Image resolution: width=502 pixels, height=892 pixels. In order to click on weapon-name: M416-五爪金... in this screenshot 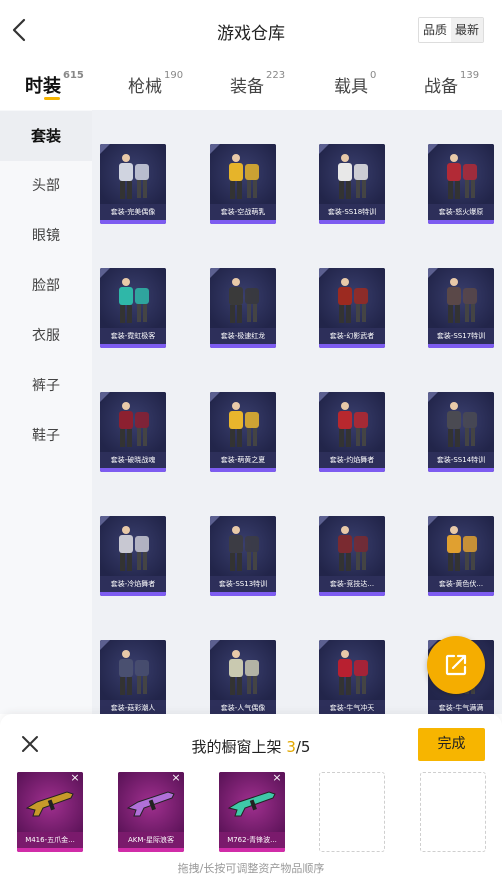, I will do `click(50, 840)`.